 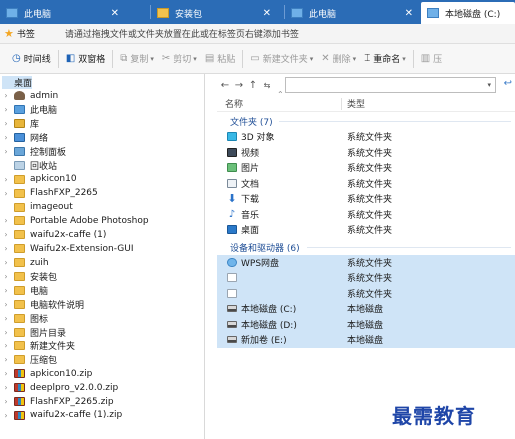 What do you see at coordinates (53, 347) in the screenshot?
I see `tree-item-label: 新建文件夹` at bounding box center [53, 347].